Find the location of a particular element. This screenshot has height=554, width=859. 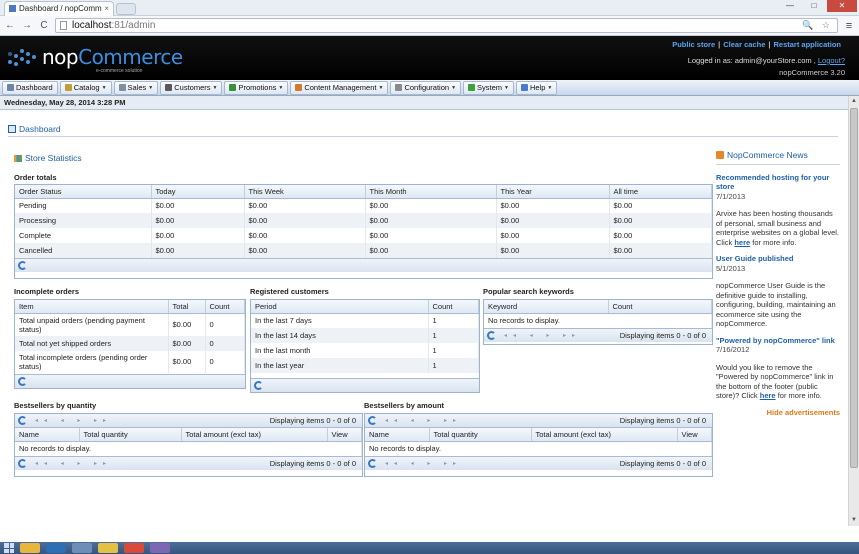

scroll-down-icon: ▼ is located at coordinates (854, 520).